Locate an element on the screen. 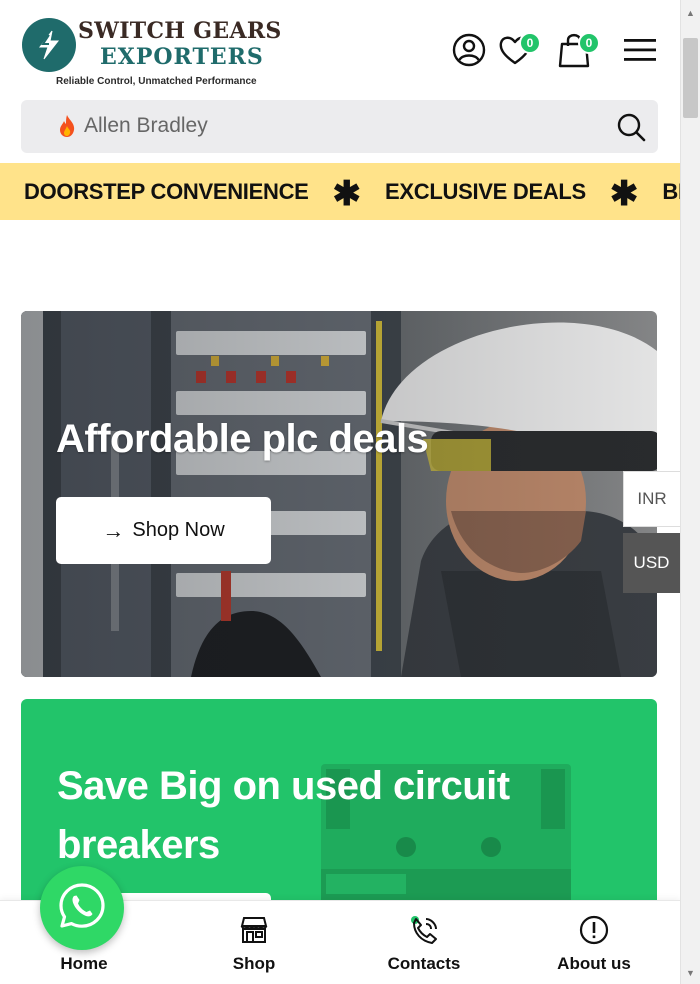 This screenshot has width=700, height=984. cart-button: 0 is located at coordinates (578, 51).